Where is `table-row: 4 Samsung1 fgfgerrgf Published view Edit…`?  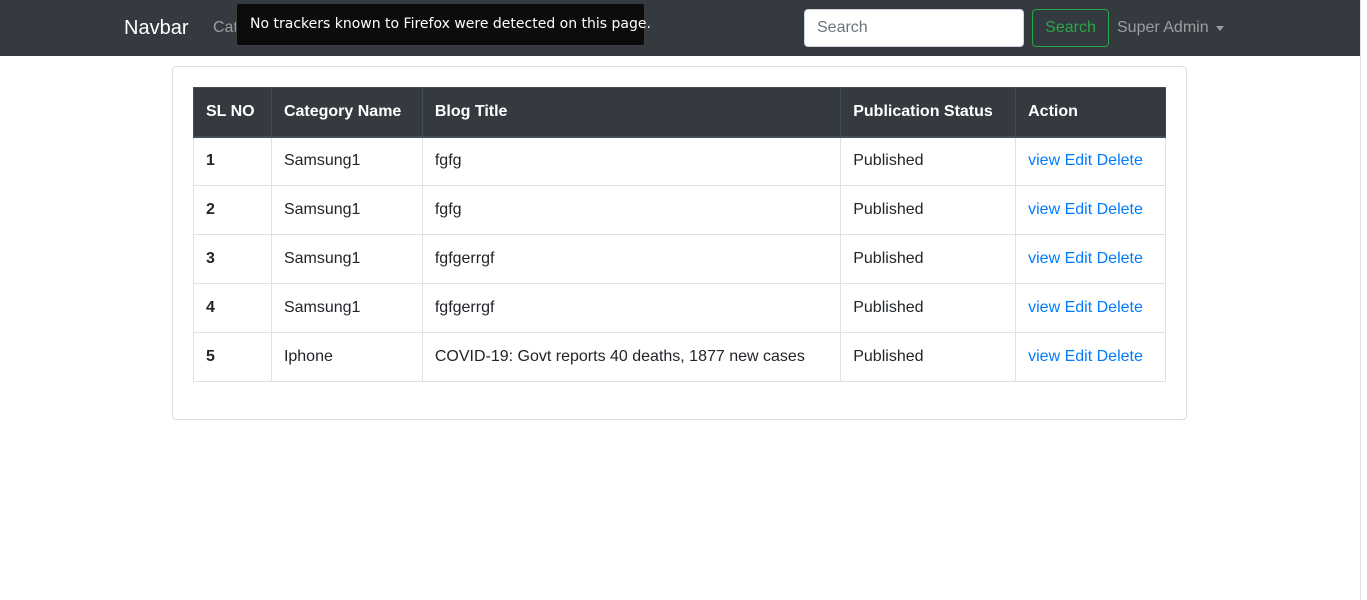 table-row: 4 Samsung1 fgfgerrgf Published view Edit… is located at coordinates (679, 308).